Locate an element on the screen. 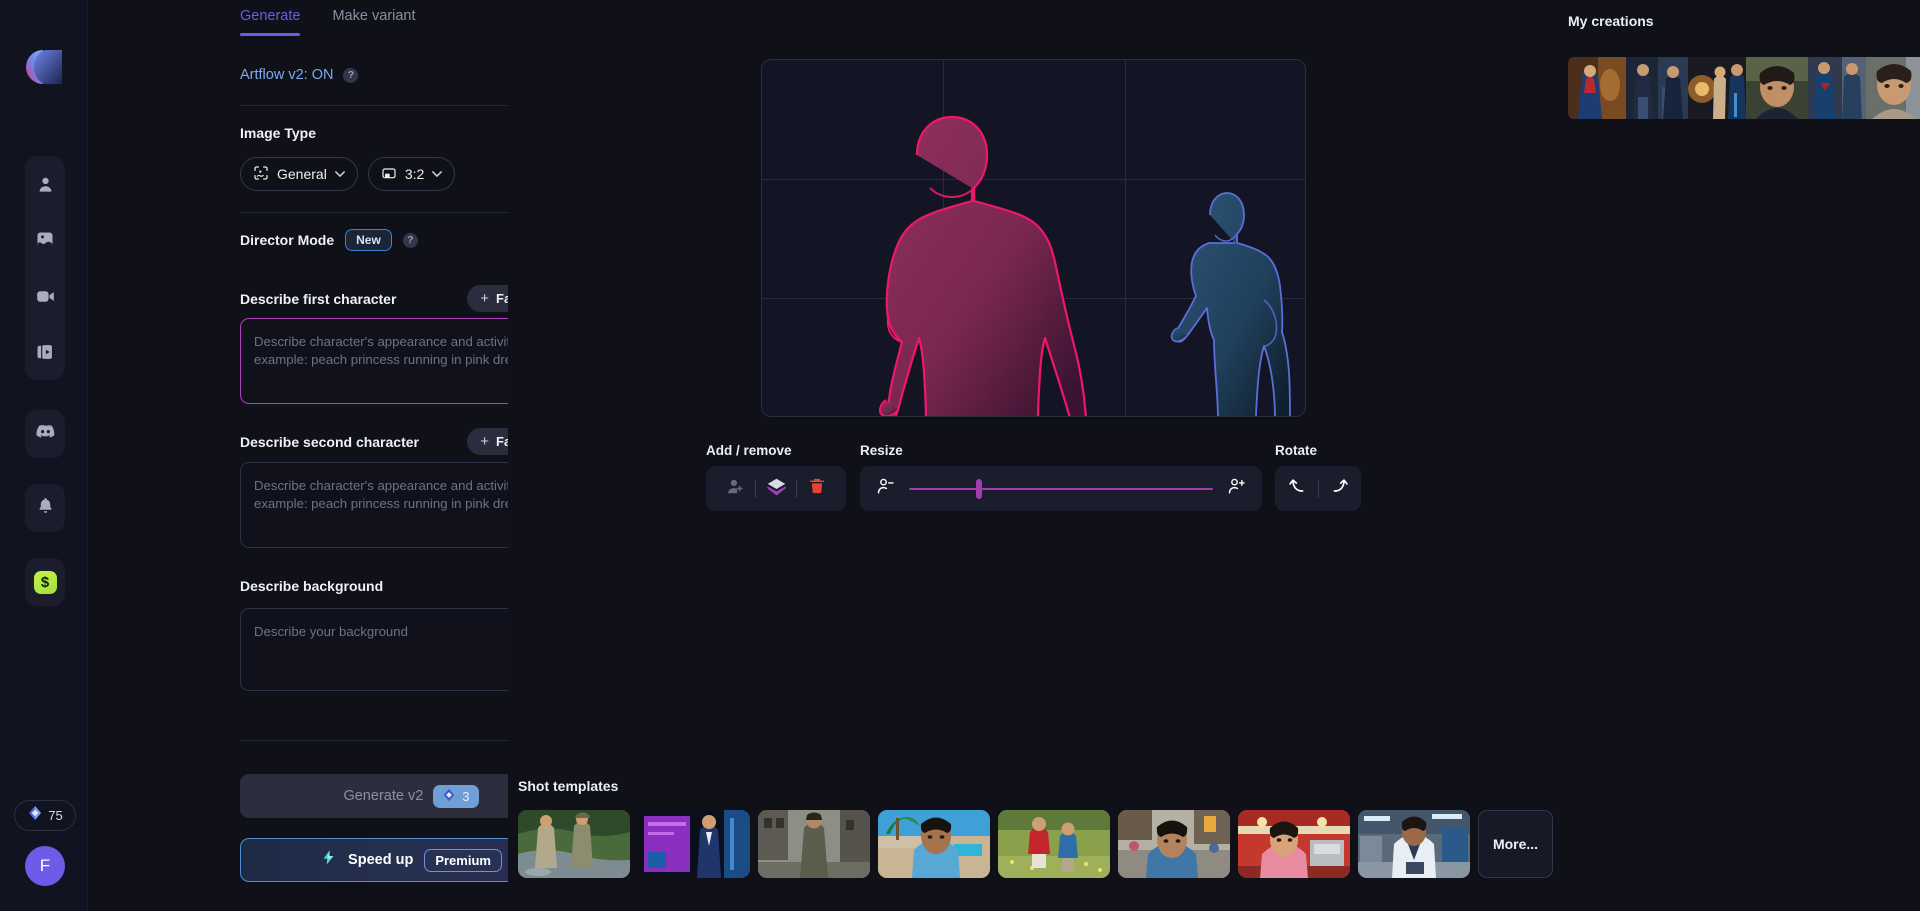 This screenshot has height=911, width=1920. rail-nav-group is located at coordinates (45, 268).